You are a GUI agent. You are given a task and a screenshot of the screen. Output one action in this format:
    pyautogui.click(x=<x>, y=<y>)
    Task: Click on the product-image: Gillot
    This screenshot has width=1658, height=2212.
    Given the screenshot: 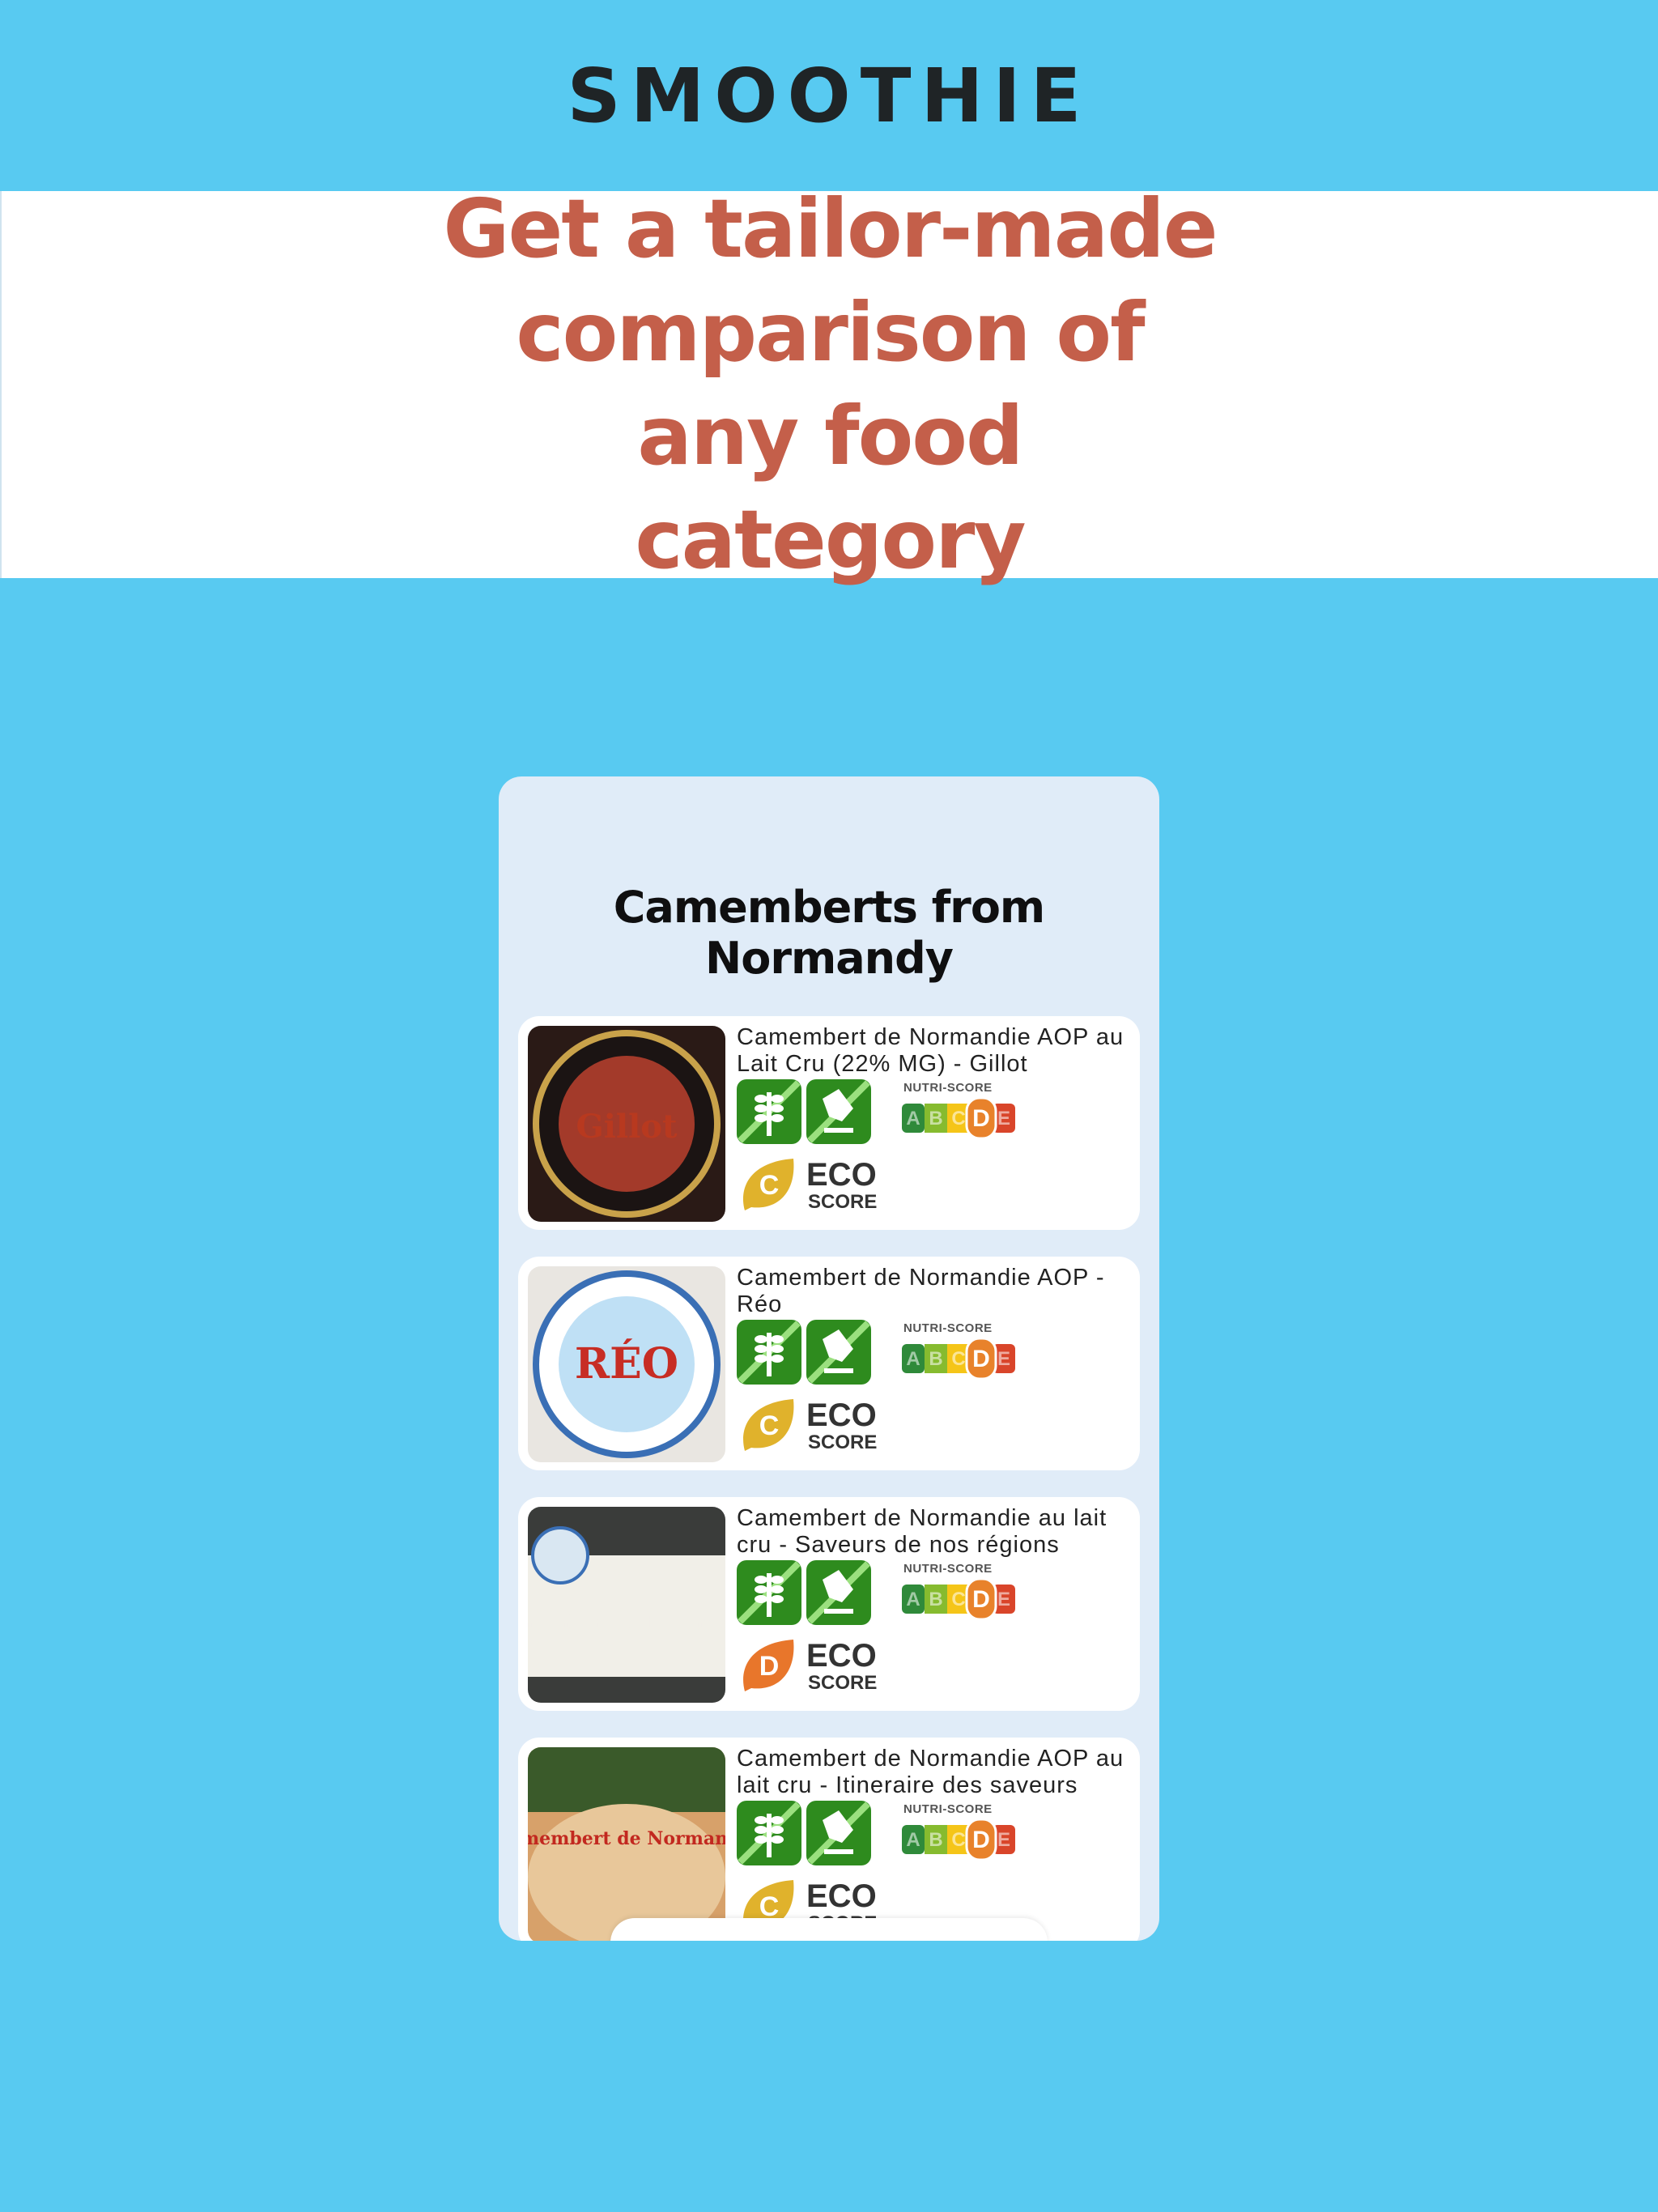 What is the action you would take?
    pyautogui.click(x=626, y=1124)
    